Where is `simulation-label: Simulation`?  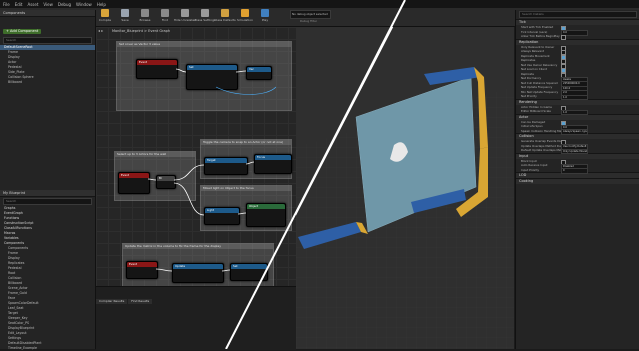
simulation-label: Simulation is located at coordinates (245, 20).